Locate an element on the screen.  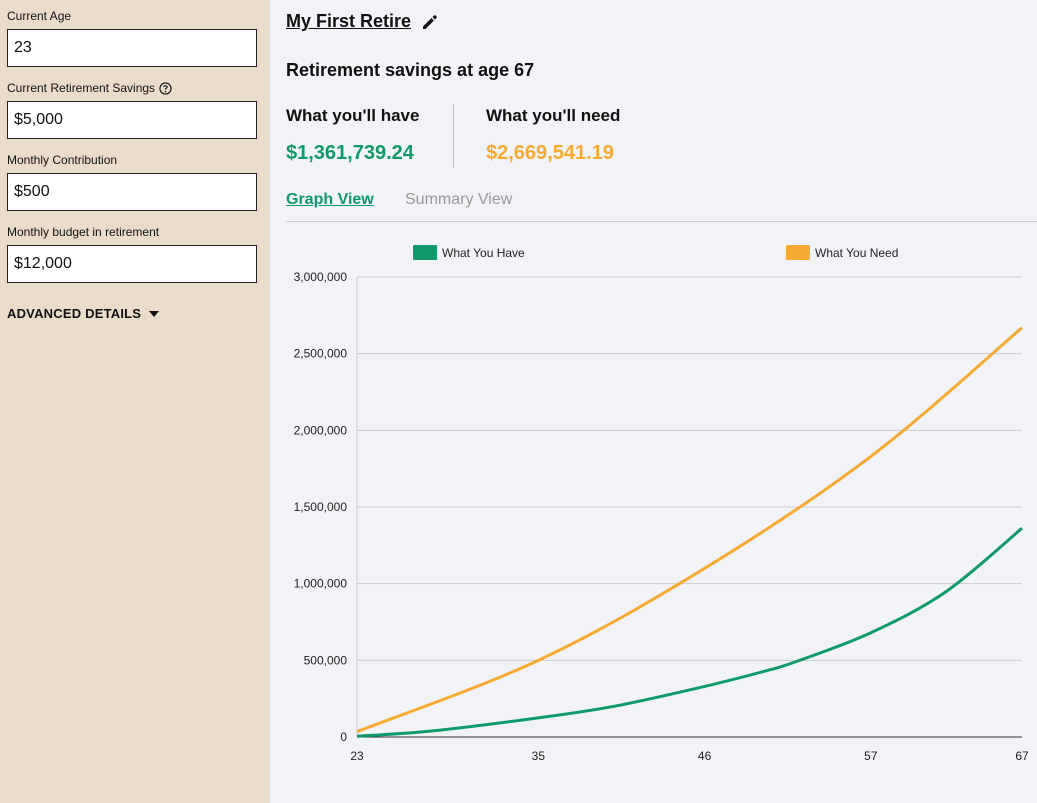
legend-swatch-need is located at coordinates (798, 252).